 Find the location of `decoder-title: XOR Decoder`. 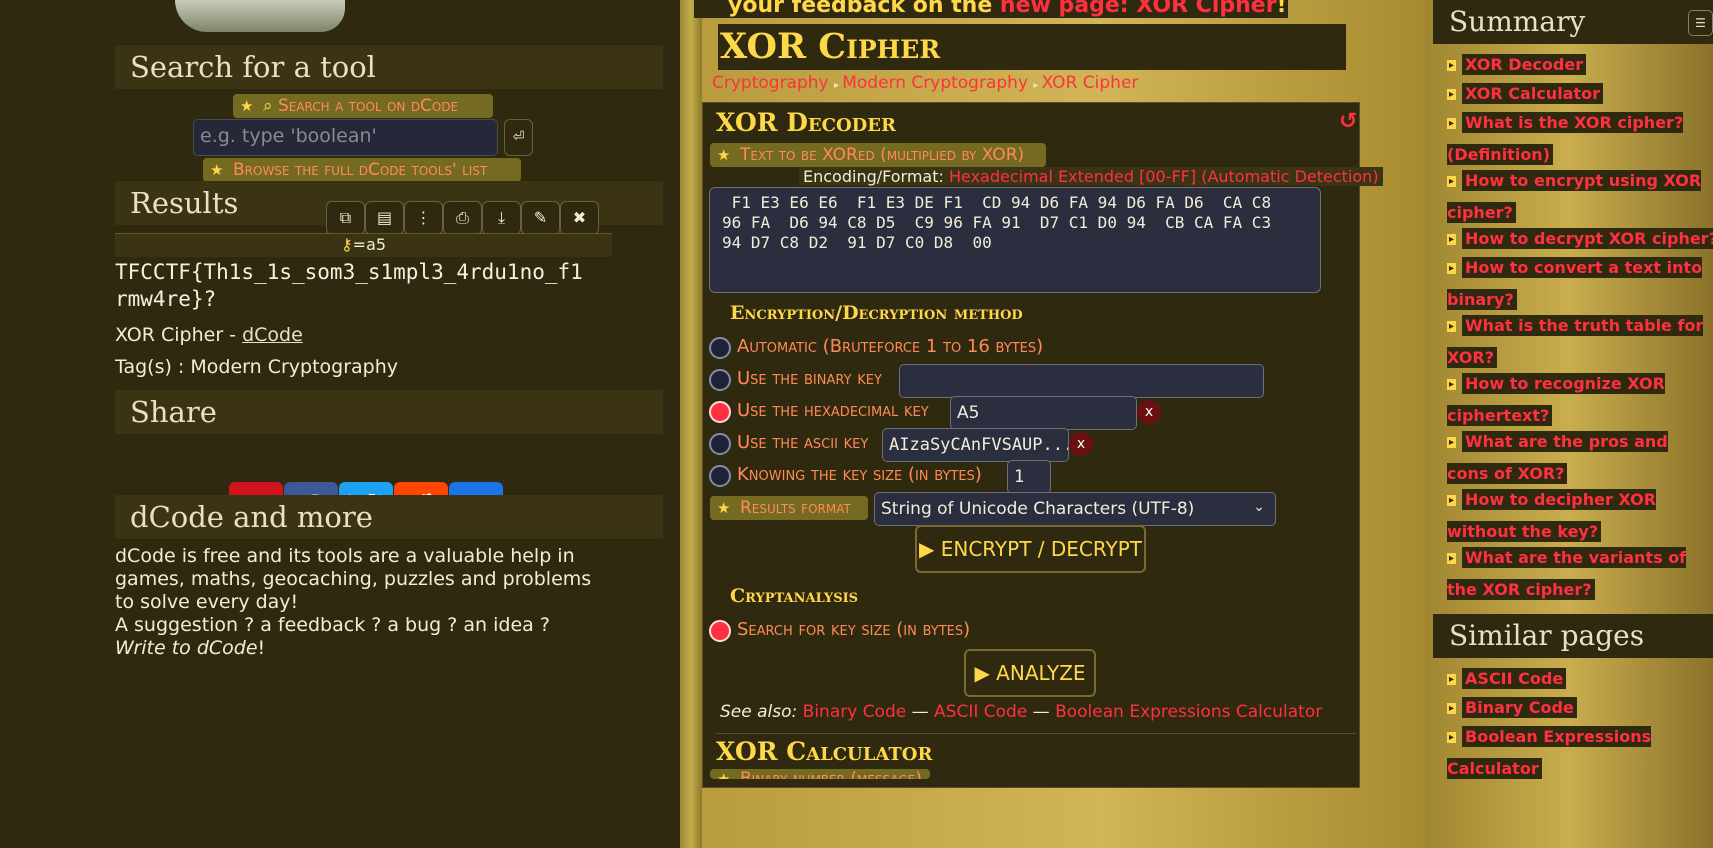

decoder-title: XOR Decoder is located at coordinates (806, 122).